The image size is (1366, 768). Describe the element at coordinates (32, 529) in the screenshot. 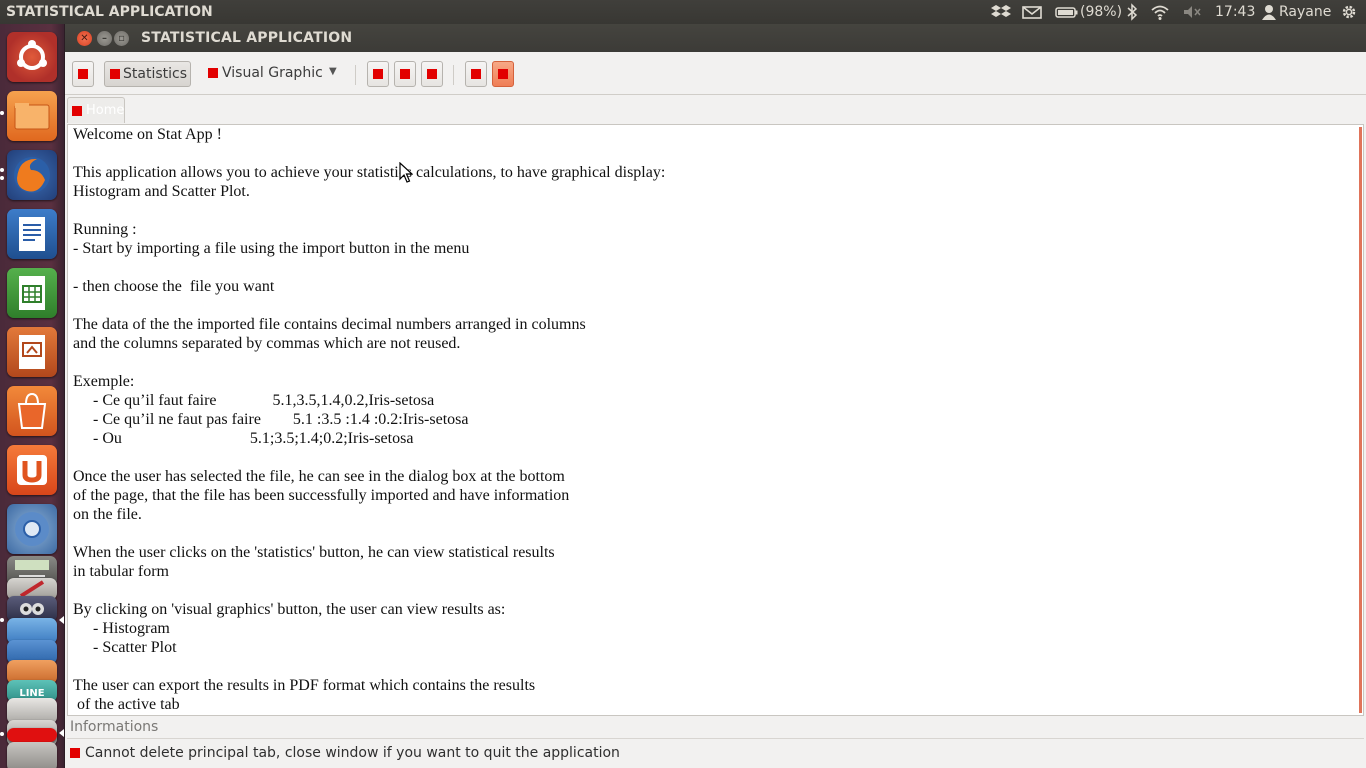

I see `chromium-icon` at that location.